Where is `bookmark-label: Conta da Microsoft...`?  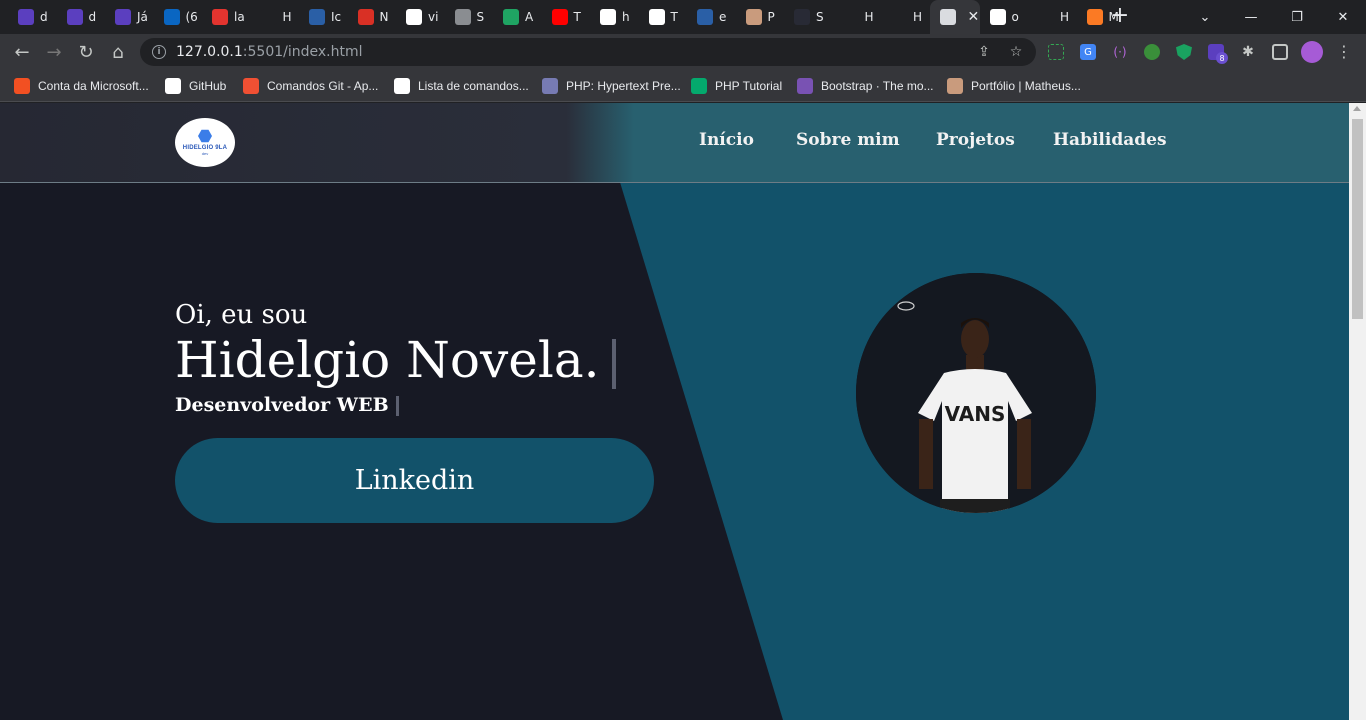
bookmark-label: Conta da Microsoft... is located at coordinates (93, 86).